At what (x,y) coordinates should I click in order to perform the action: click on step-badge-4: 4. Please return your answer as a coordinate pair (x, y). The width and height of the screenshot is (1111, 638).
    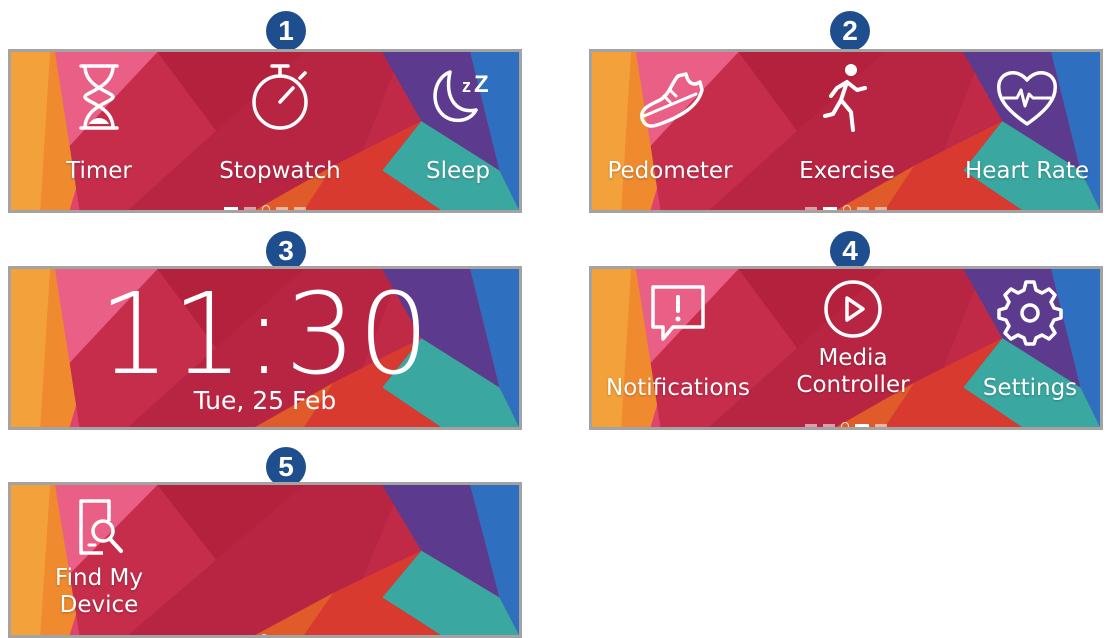
    Looking at the image, I should click on (850, 251).